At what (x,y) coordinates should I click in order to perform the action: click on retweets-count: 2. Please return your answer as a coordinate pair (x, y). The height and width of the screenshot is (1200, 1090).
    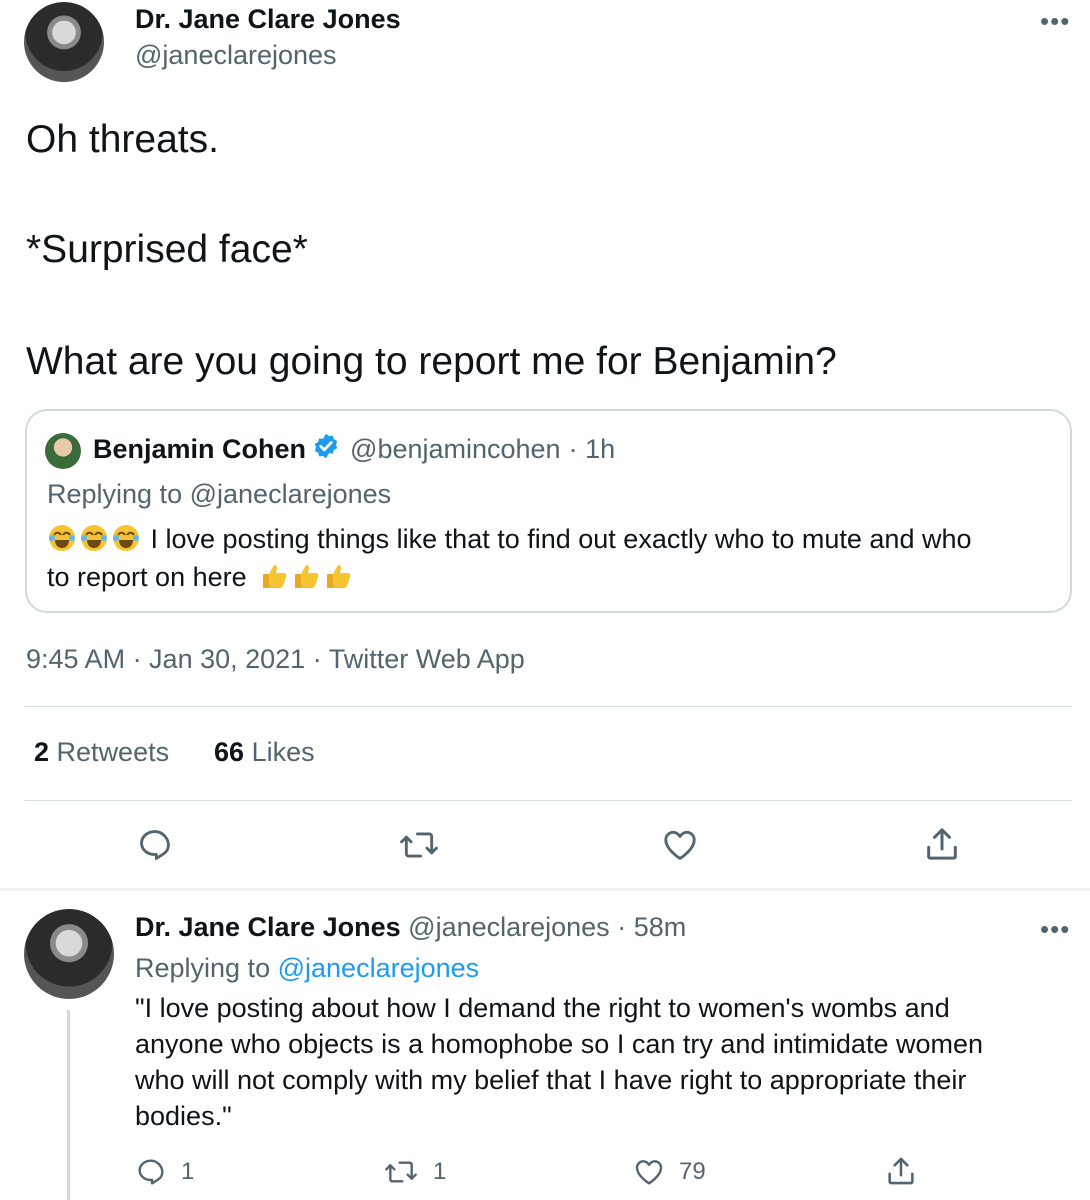
    Looking at the image, I should click on (42, 752).